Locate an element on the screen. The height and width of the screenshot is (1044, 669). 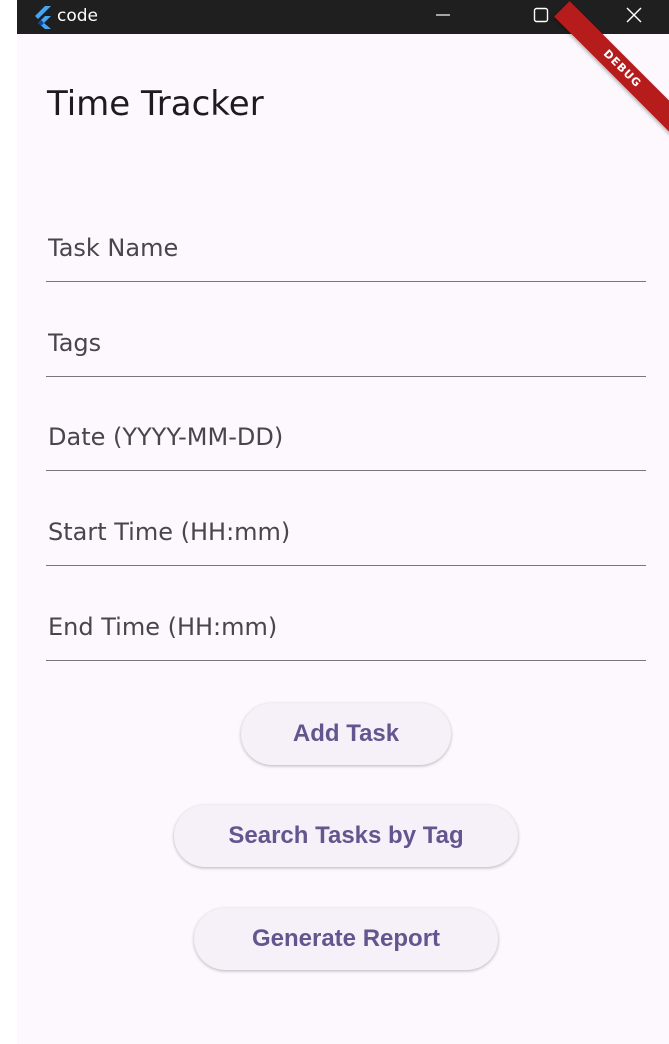
flutter-logo-icon is located at coordinates (43, 17).